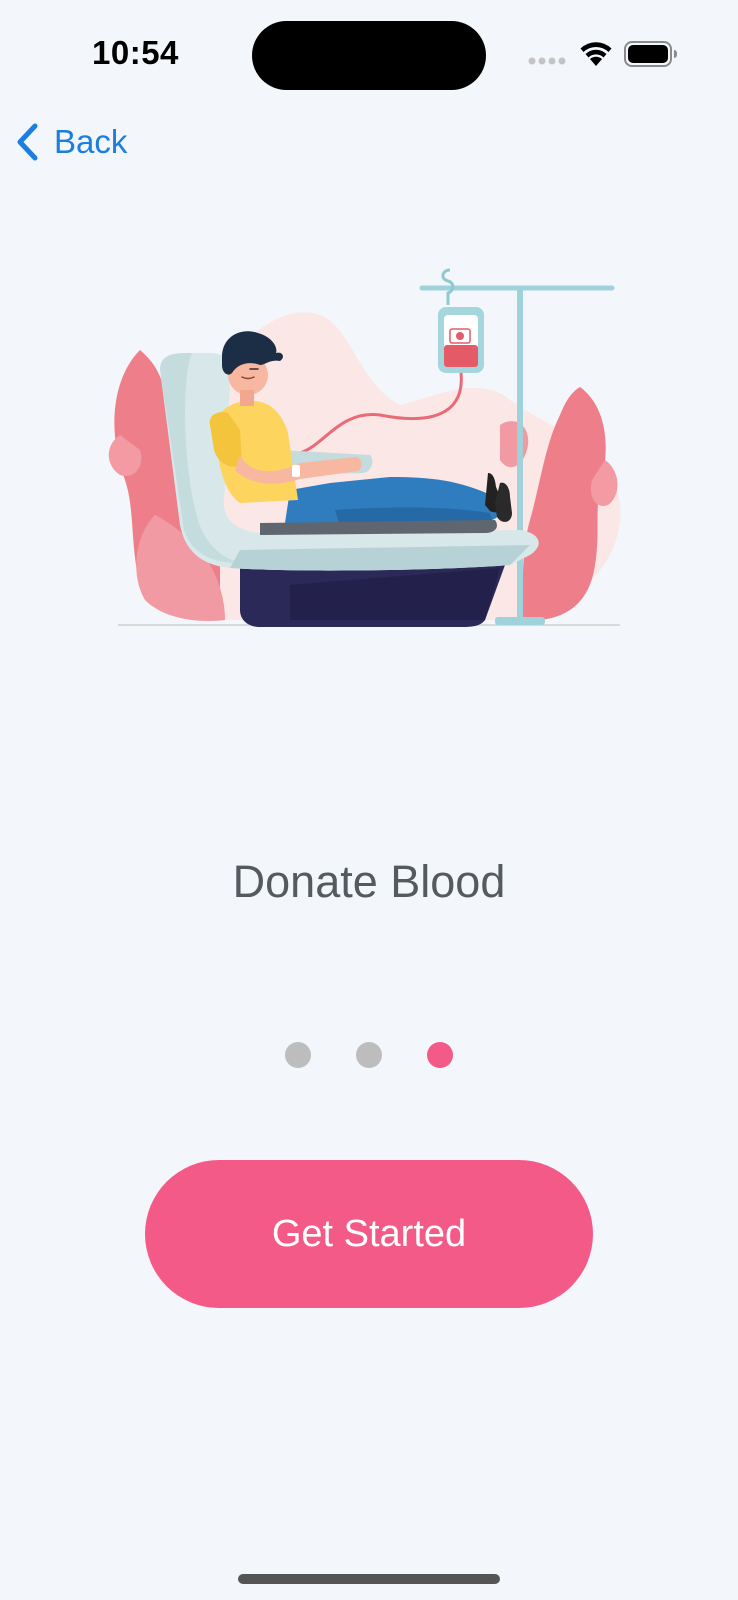 This screenshot has width=738, height=1600. What do you see at coordinates (27, 142) in the screenshot?
I see `chevron-left-icon` at bounding box center [27, 142].